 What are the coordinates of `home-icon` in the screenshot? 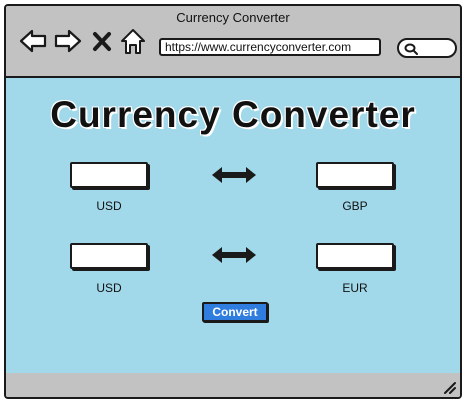 It's located at (133, 41).